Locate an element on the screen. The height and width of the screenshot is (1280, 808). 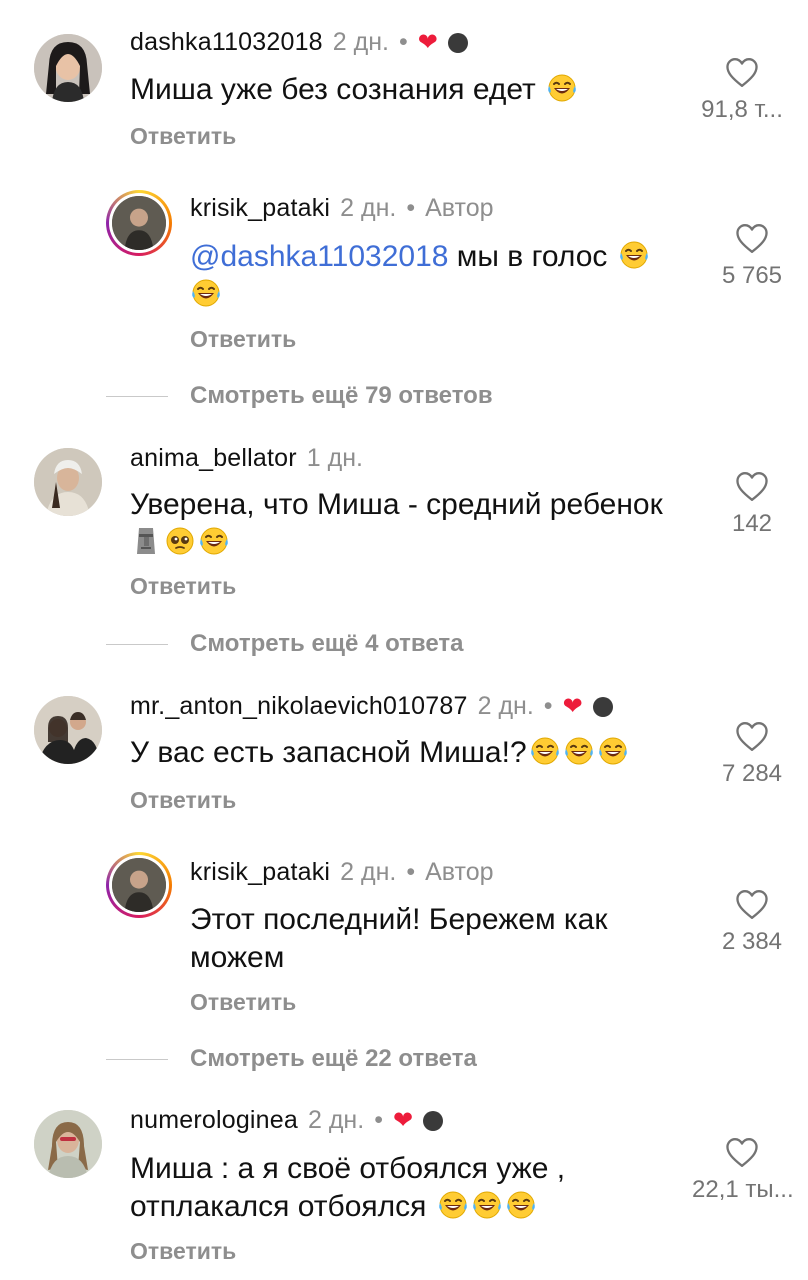
like-count: 142 is located at coordinates (752, 523).